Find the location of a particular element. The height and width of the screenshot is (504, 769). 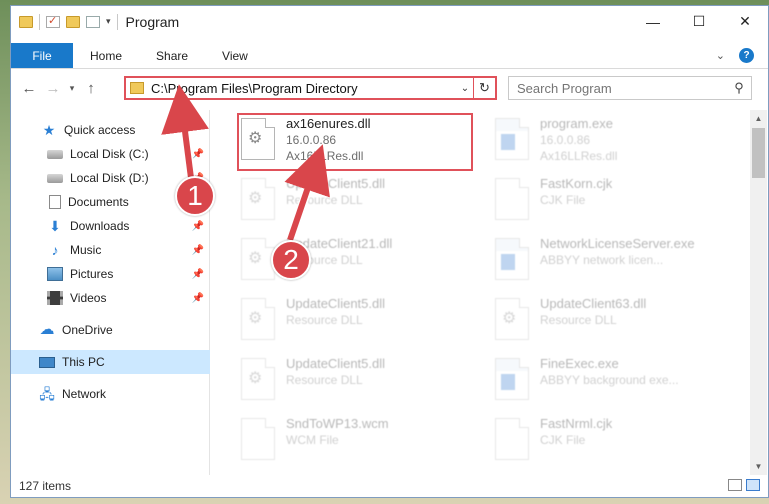

sidebar-item-music: ♪ Music 📌 is located at coordinates (110, 250).